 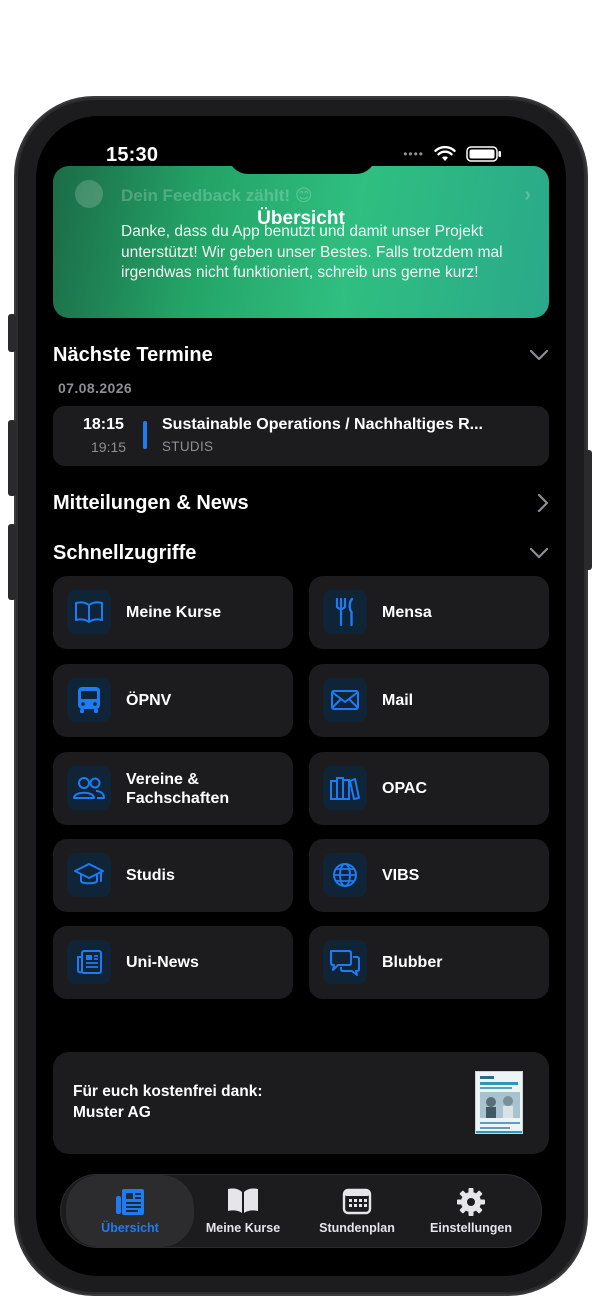 What do you see at coordinates (398, 700) in the screenshot?
I see `tile-label: Mail` at bounding box center [398, 700].